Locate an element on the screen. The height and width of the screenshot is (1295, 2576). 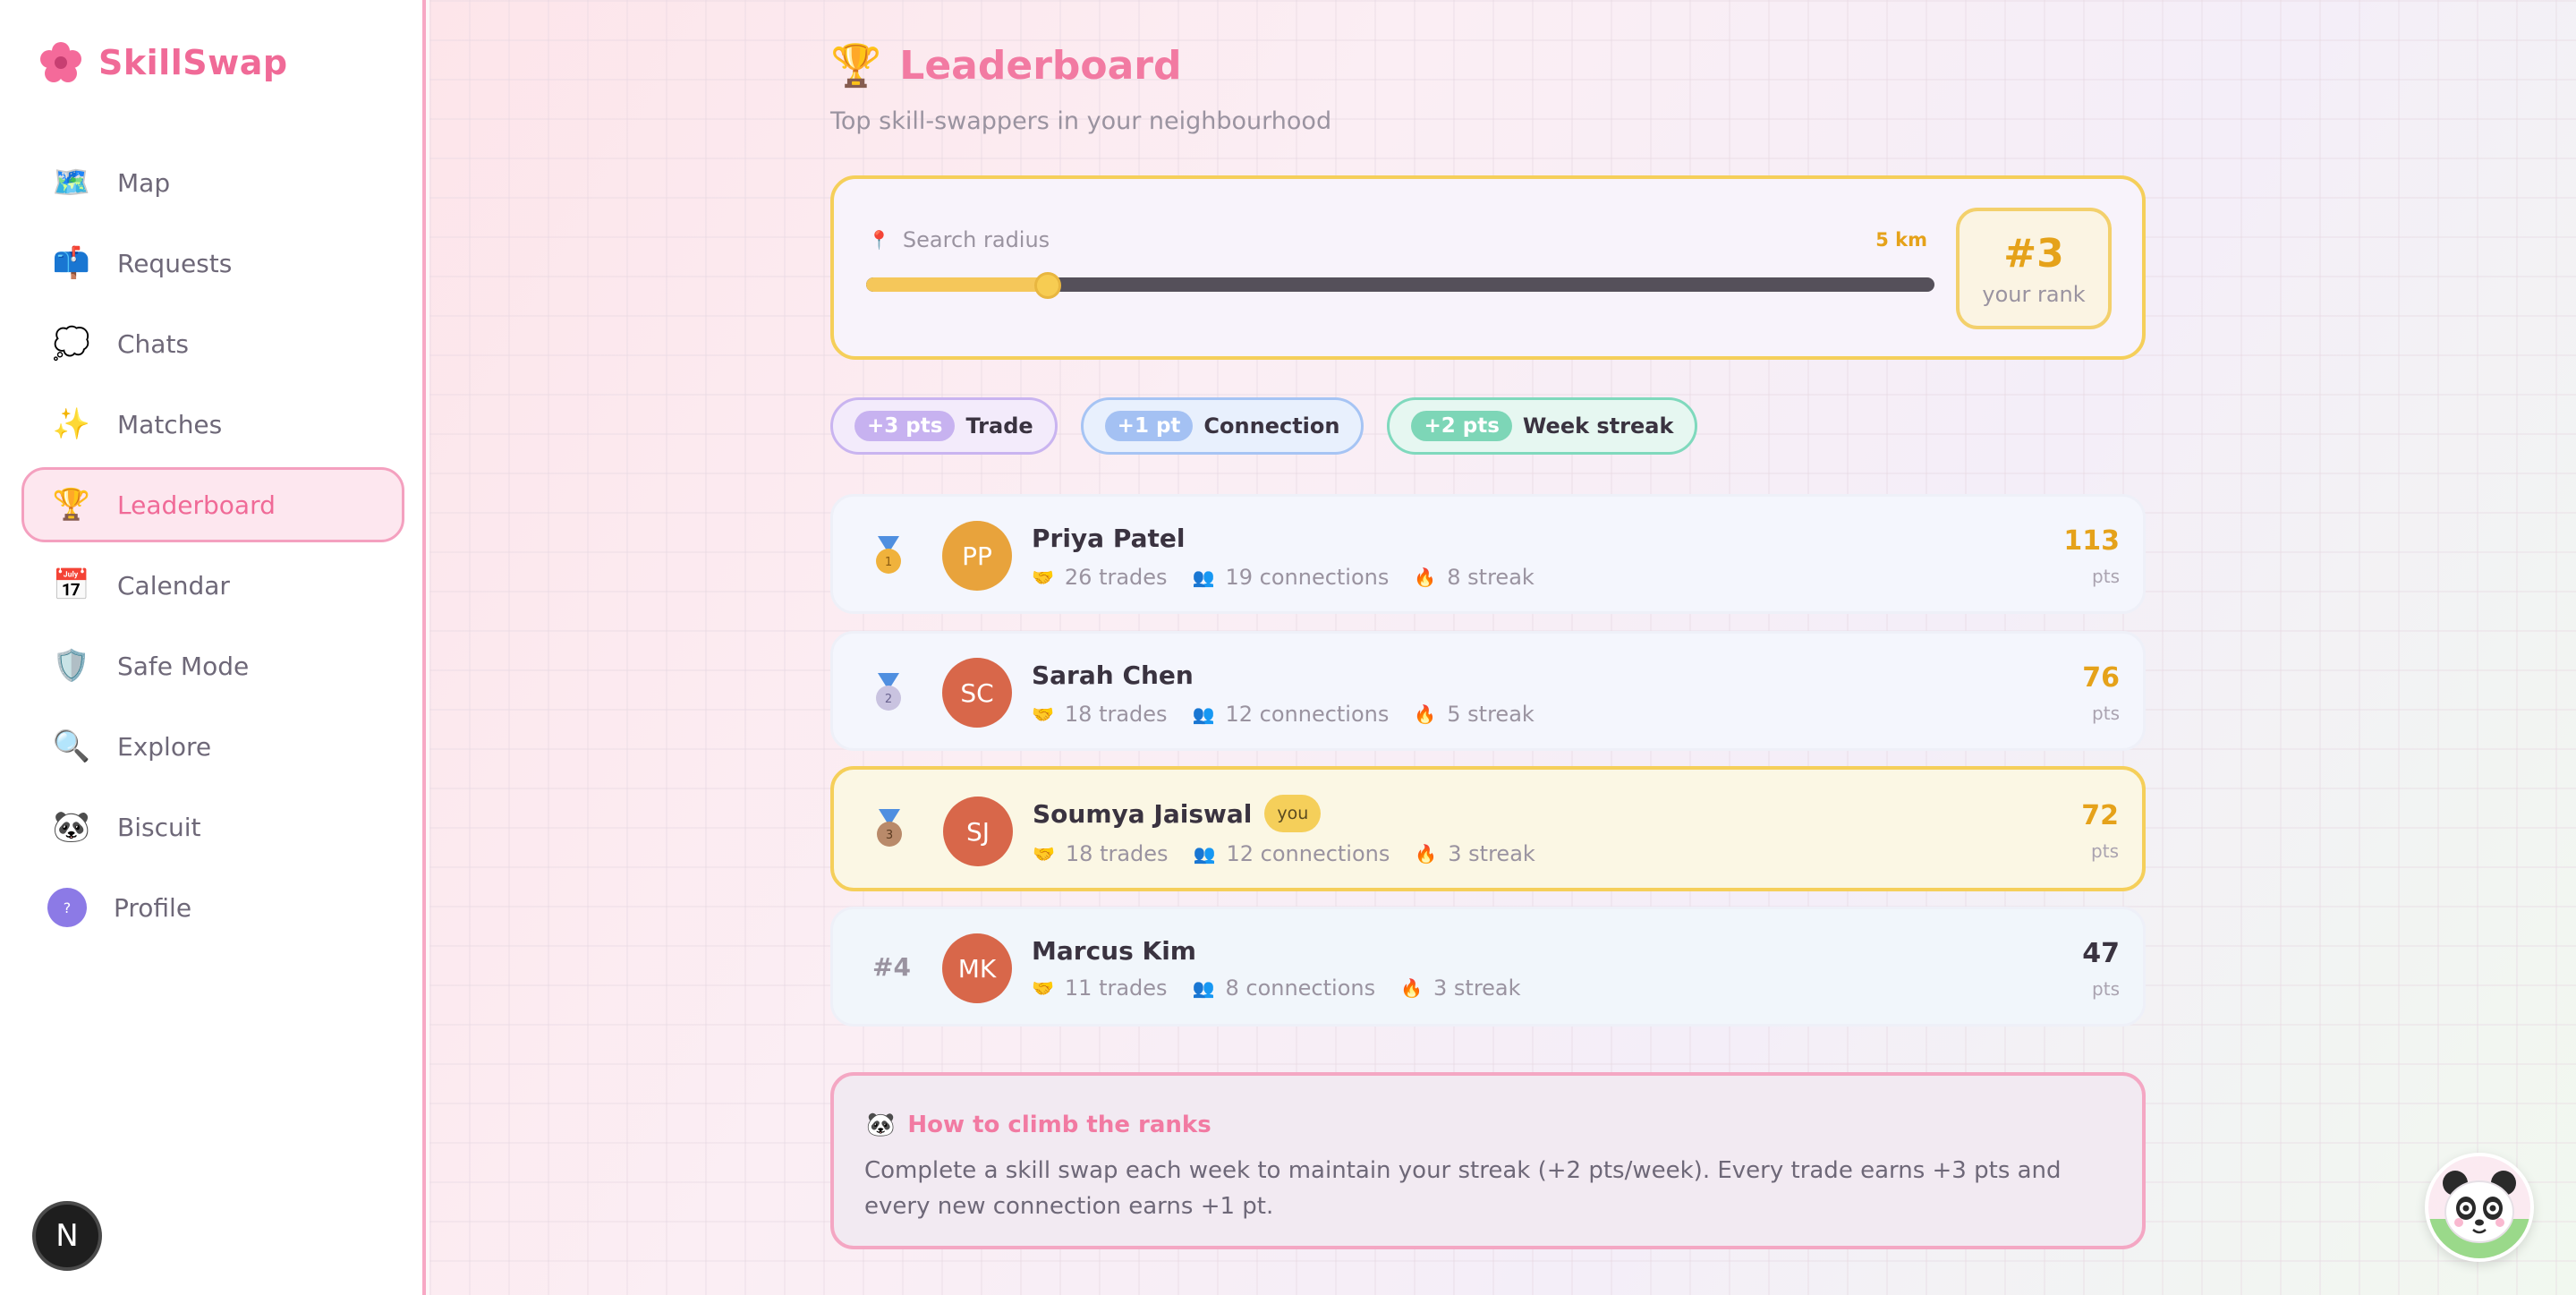
points-chip-label: Week streak is located at coordinates (1598, 426).